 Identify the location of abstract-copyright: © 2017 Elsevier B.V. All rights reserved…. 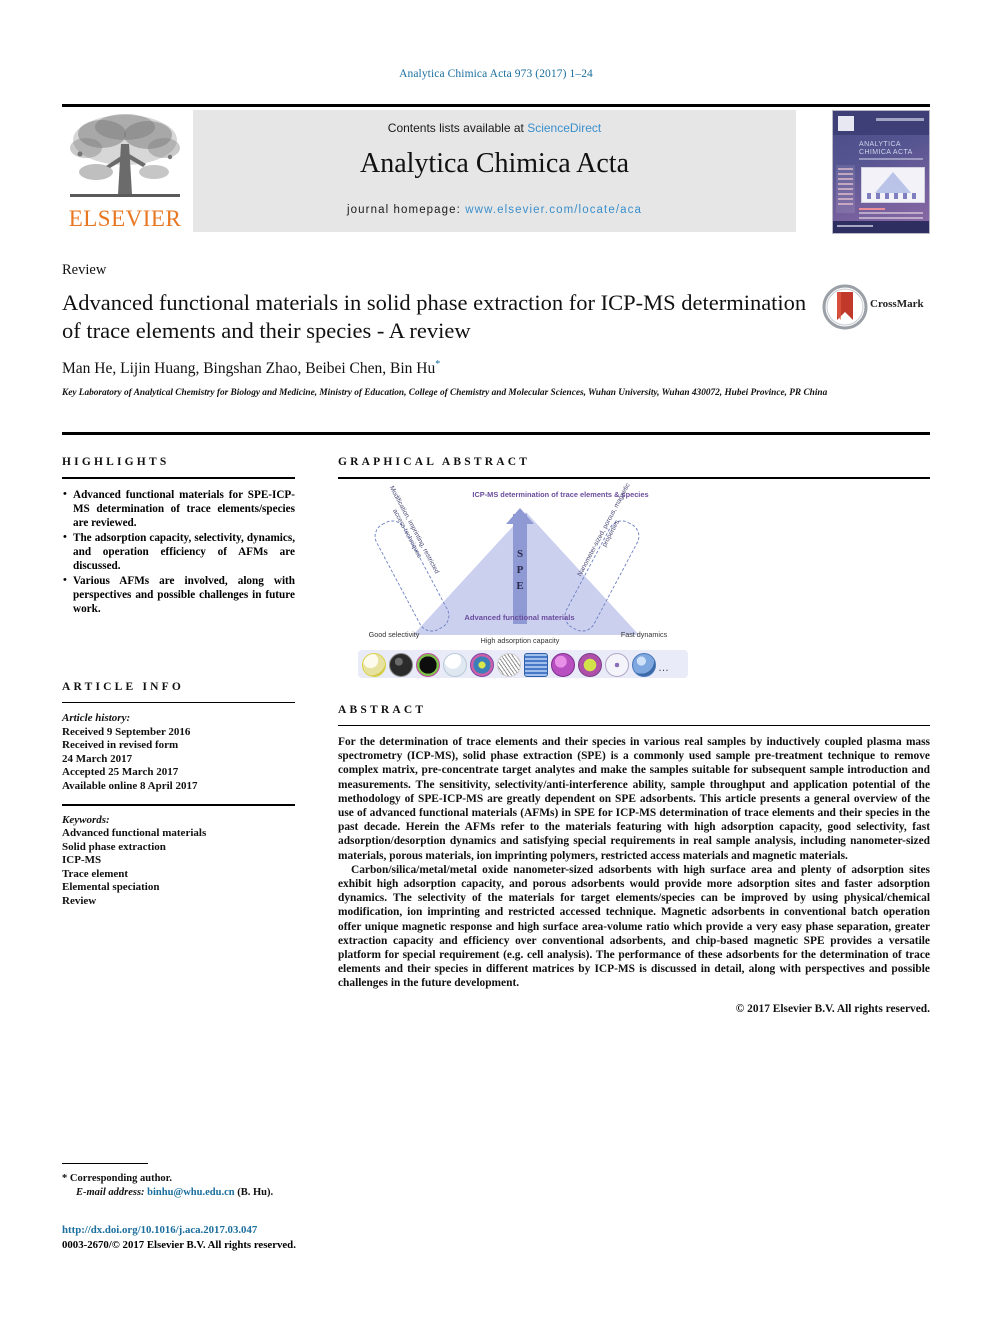
(832, 1008).